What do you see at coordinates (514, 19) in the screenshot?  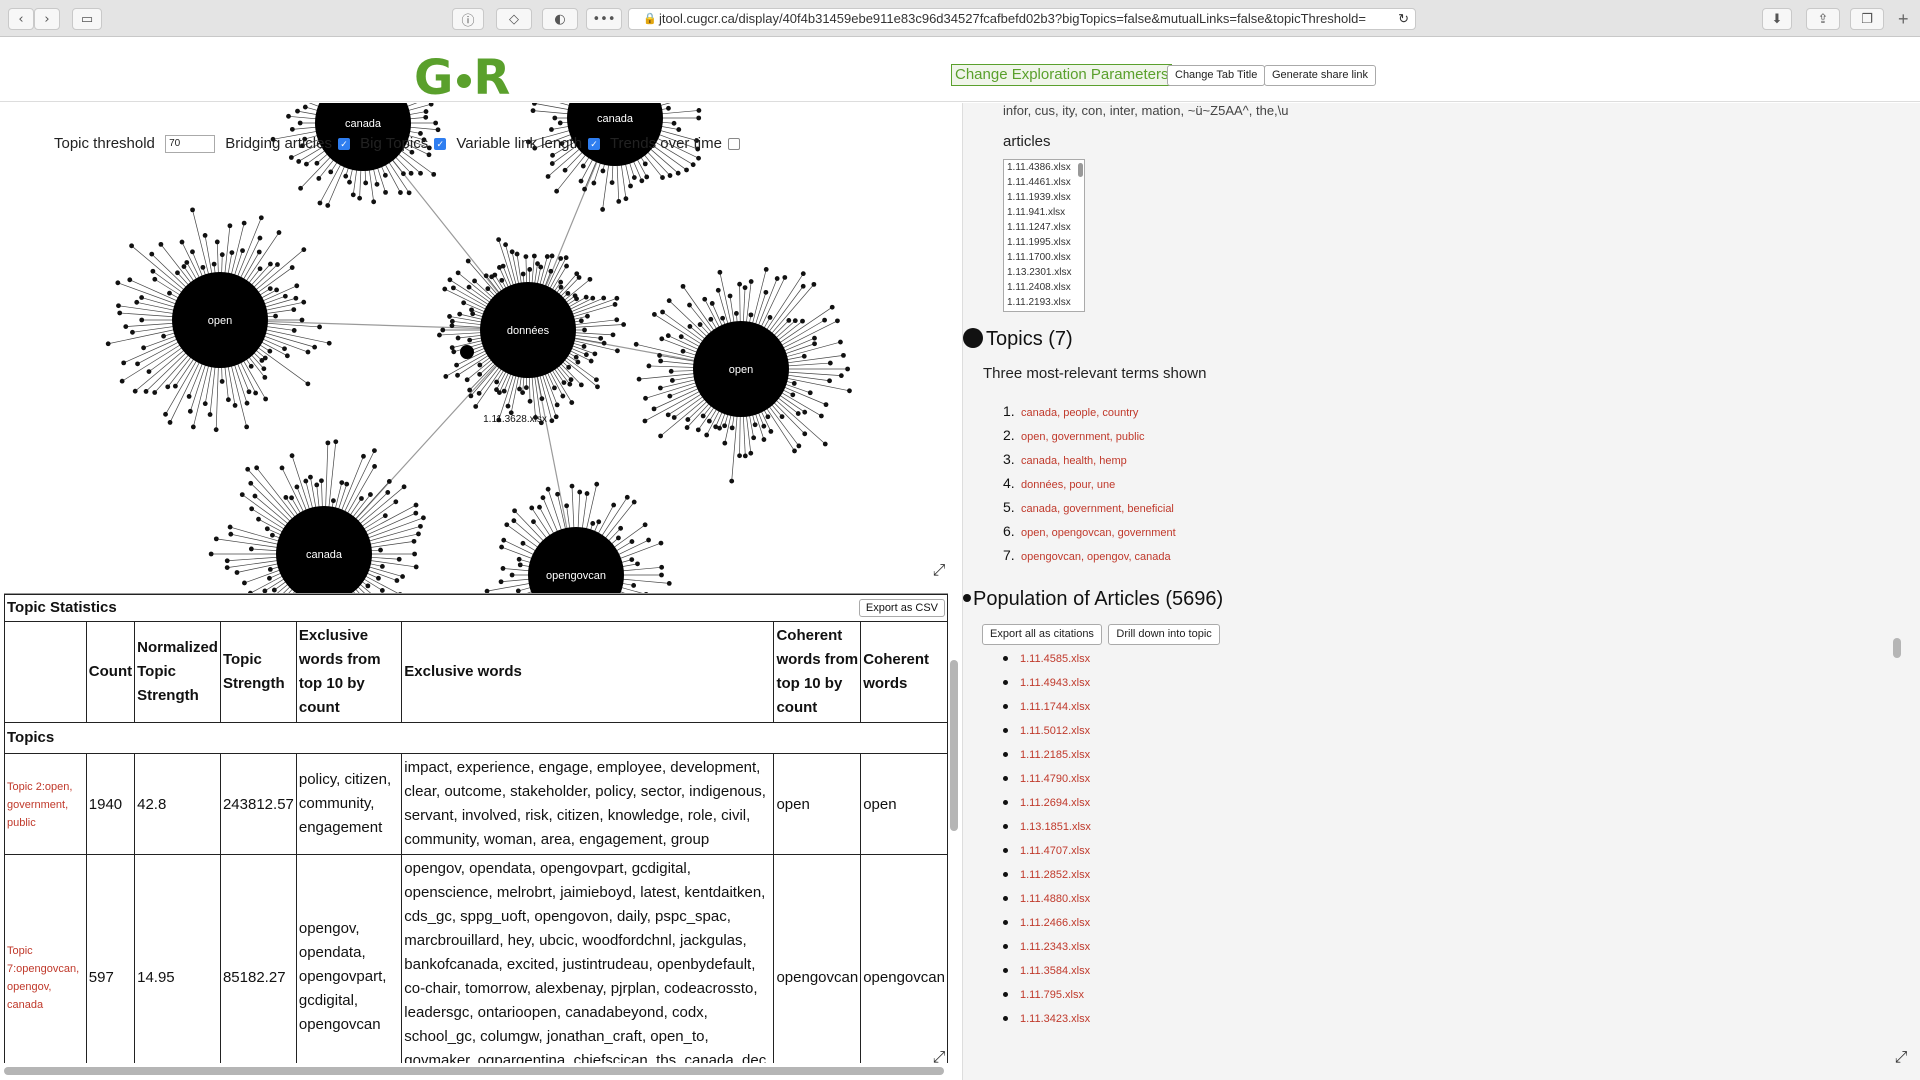 I see `shield-icon: ◇` at bounding box center [514, 19].